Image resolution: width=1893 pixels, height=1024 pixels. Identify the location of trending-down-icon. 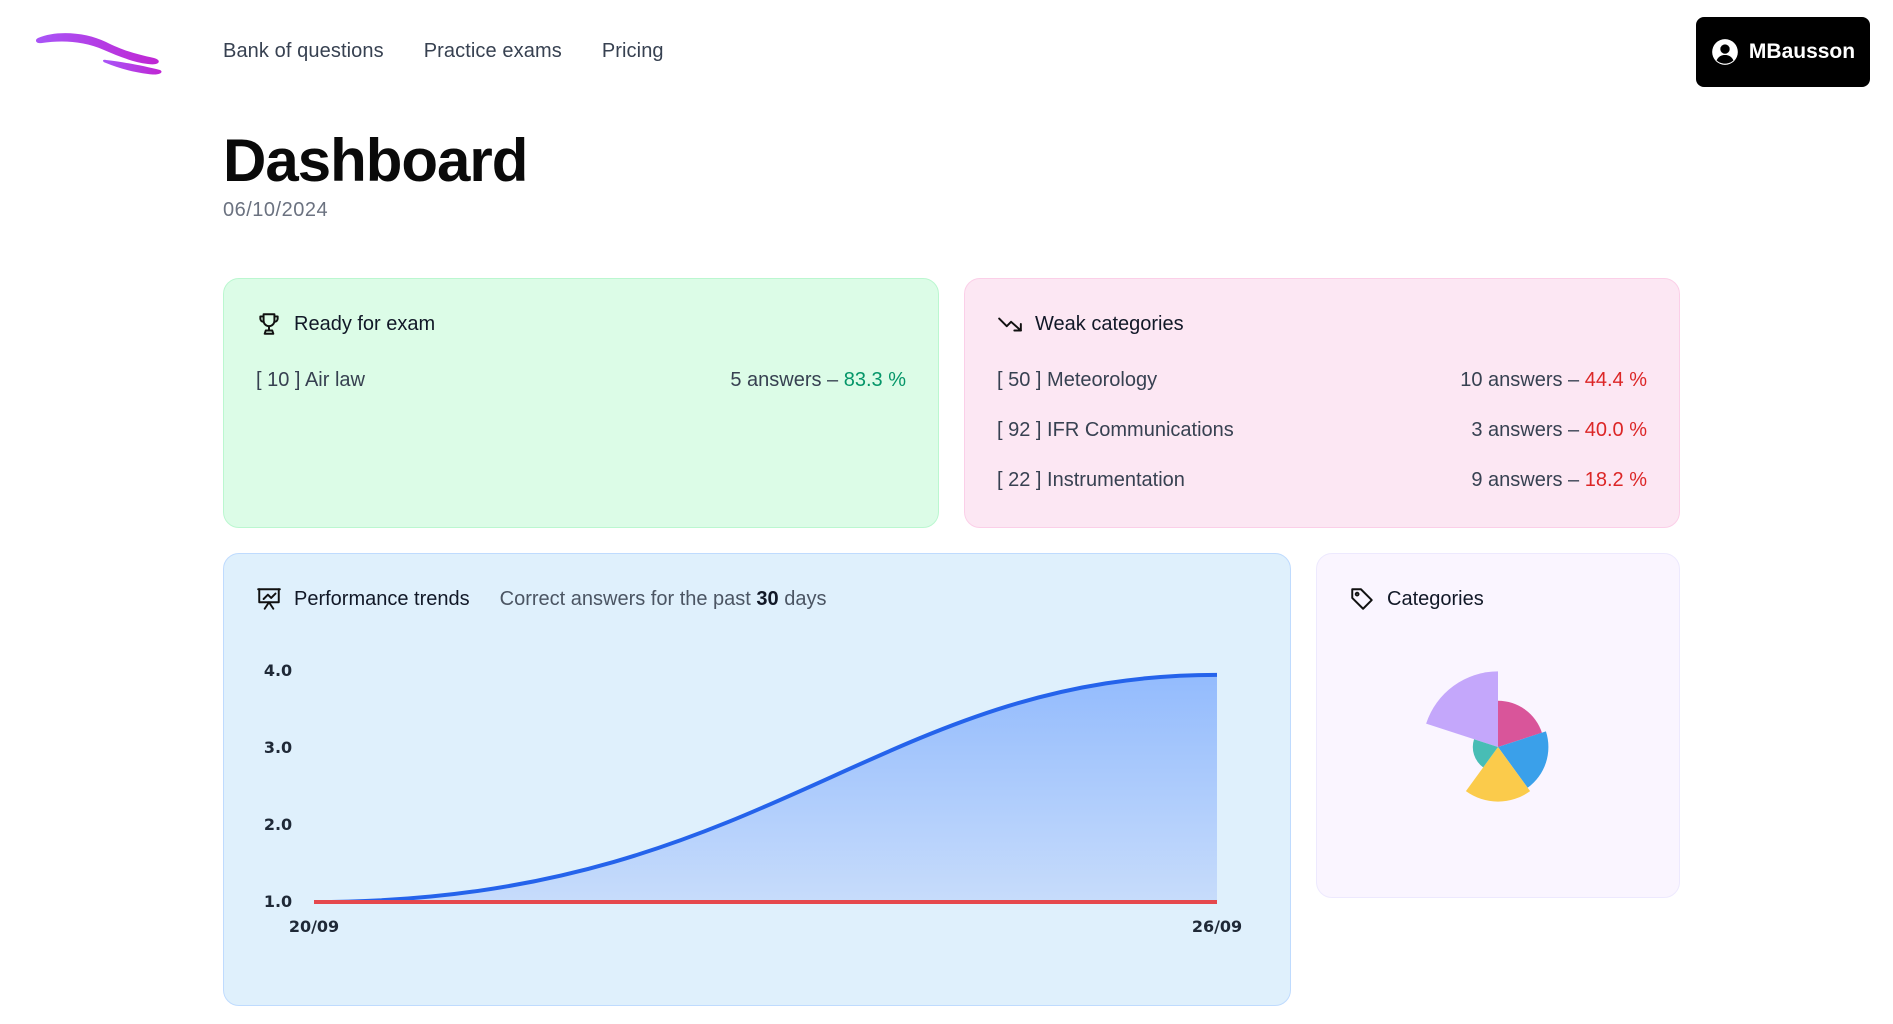
(1010, 324).